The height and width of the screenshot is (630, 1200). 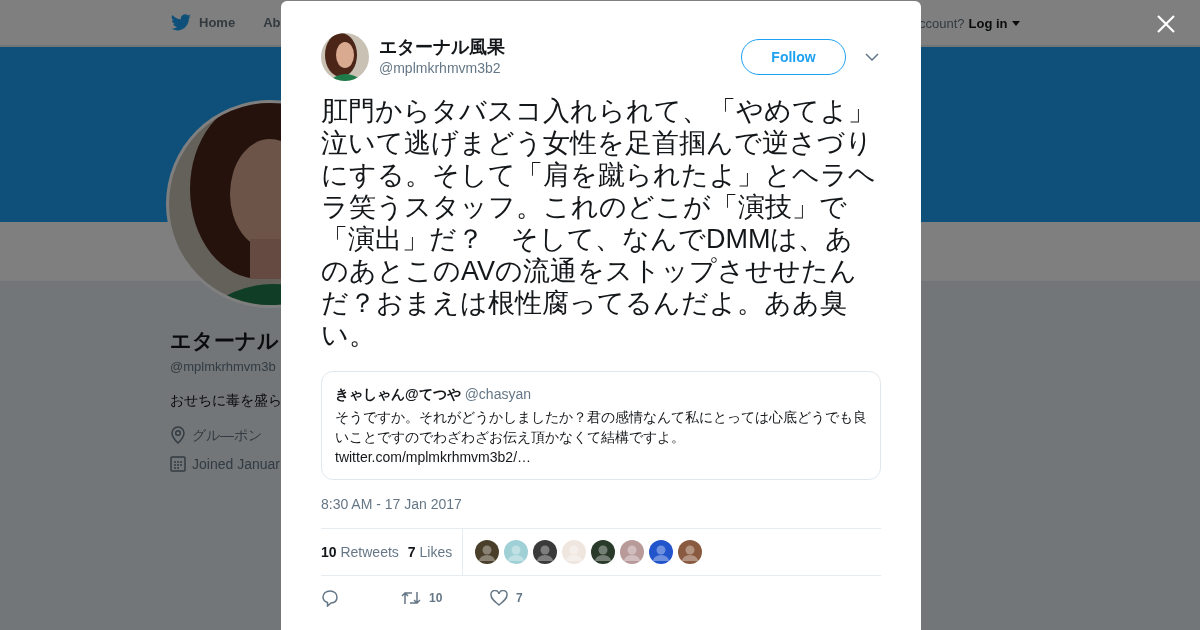 What do you see at coordinates (227, 435) in the screenshot?
I see `profile-location: グル―ポン` at bounding box center [227, 435].